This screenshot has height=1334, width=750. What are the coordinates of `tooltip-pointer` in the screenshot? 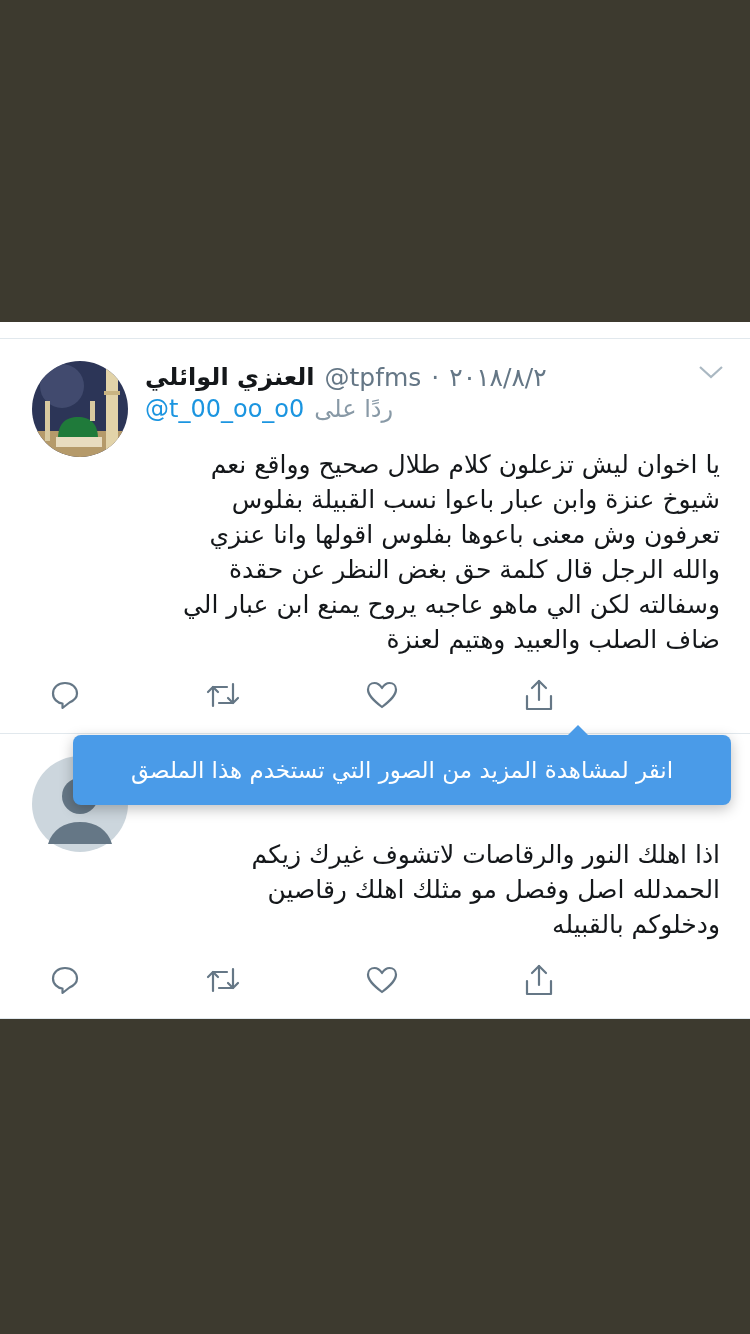 It's located at (578, 730).